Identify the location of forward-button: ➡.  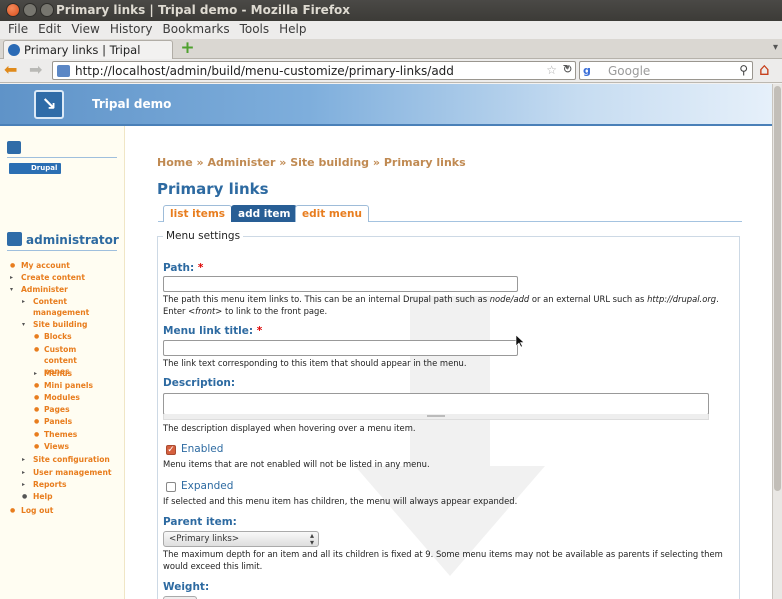
(35, 70).